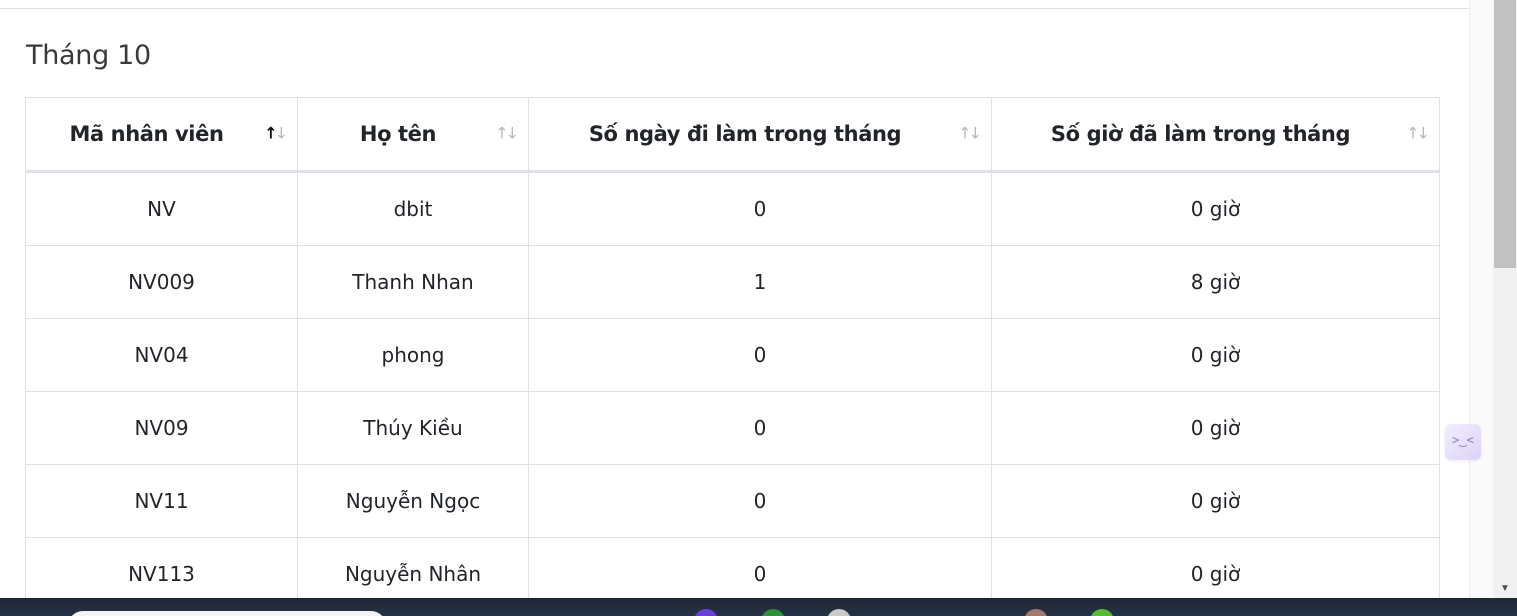 This screenshot has height=616, width=1517. I want to click on table-row: NV11 Nguyễn Ngọc 0 0 giờ, so click(732, 501).